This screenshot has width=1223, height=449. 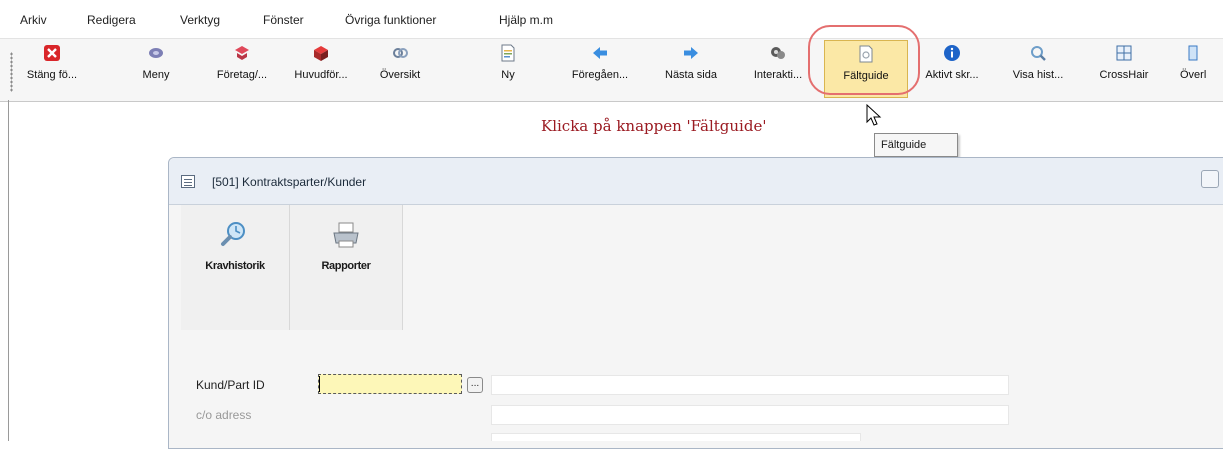 I want to click on menu-hjalp: Hjälp m.m, so click(x=526, y=20).